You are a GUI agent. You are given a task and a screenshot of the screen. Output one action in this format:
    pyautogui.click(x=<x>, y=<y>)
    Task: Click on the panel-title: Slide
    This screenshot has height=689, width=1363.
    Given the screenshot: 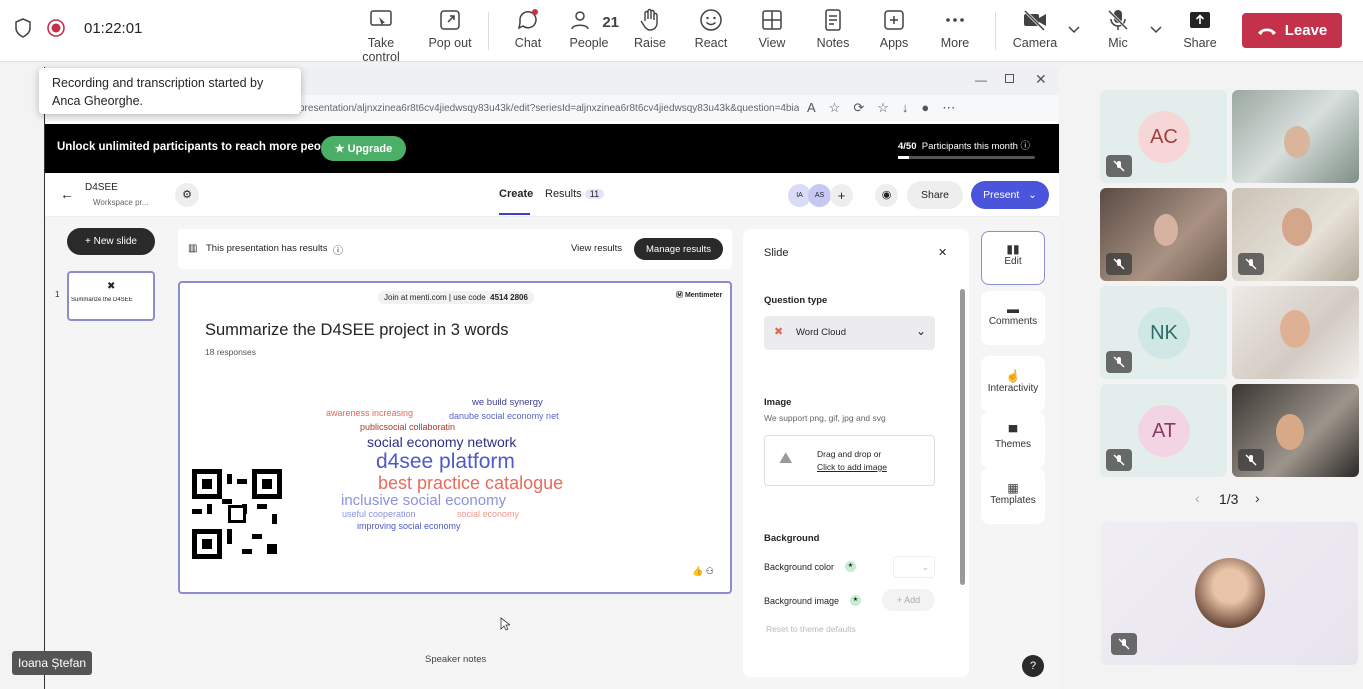 What is the action you would take?
    pyautogui.click(x=776, y=253)
    